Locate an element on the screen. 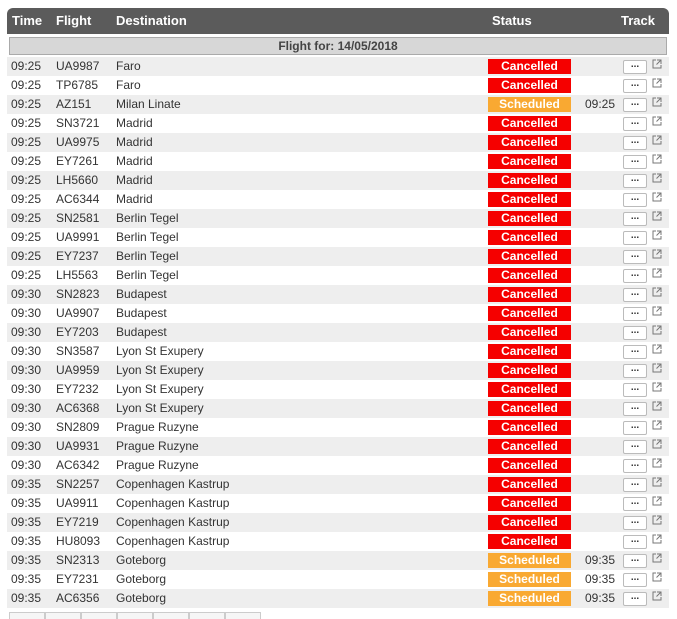 The image size is (677, 619). flight-number: UA9975 is located at coordinates (78, 142).